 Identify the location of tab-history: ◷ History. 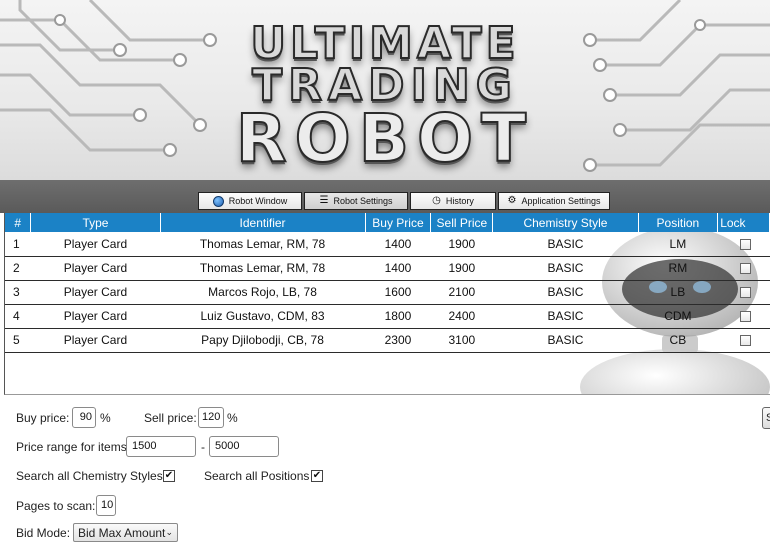
(453, 201).